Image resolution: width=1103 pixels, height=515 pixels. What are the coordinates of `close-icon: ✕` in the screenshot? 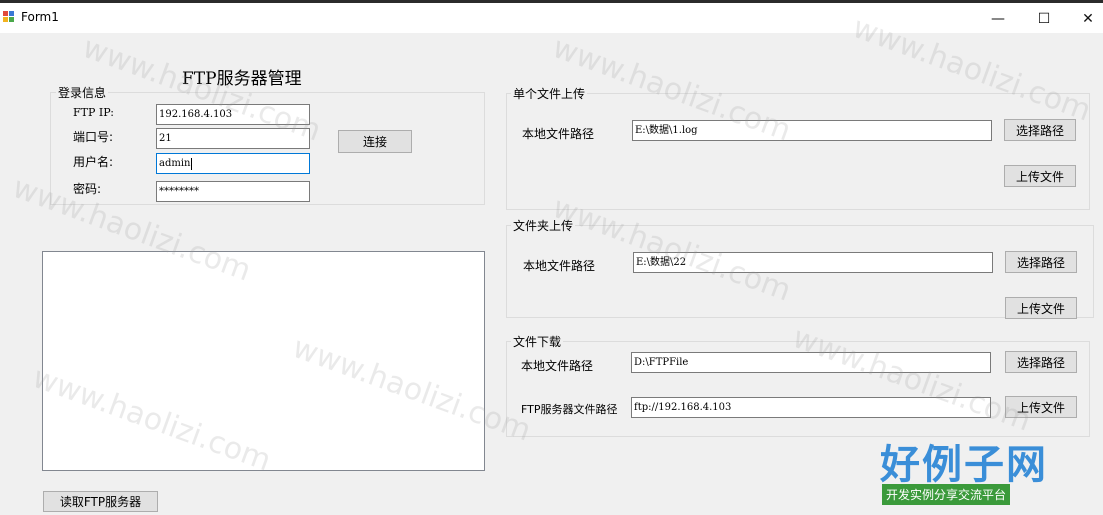 It's located at (1088, 19).